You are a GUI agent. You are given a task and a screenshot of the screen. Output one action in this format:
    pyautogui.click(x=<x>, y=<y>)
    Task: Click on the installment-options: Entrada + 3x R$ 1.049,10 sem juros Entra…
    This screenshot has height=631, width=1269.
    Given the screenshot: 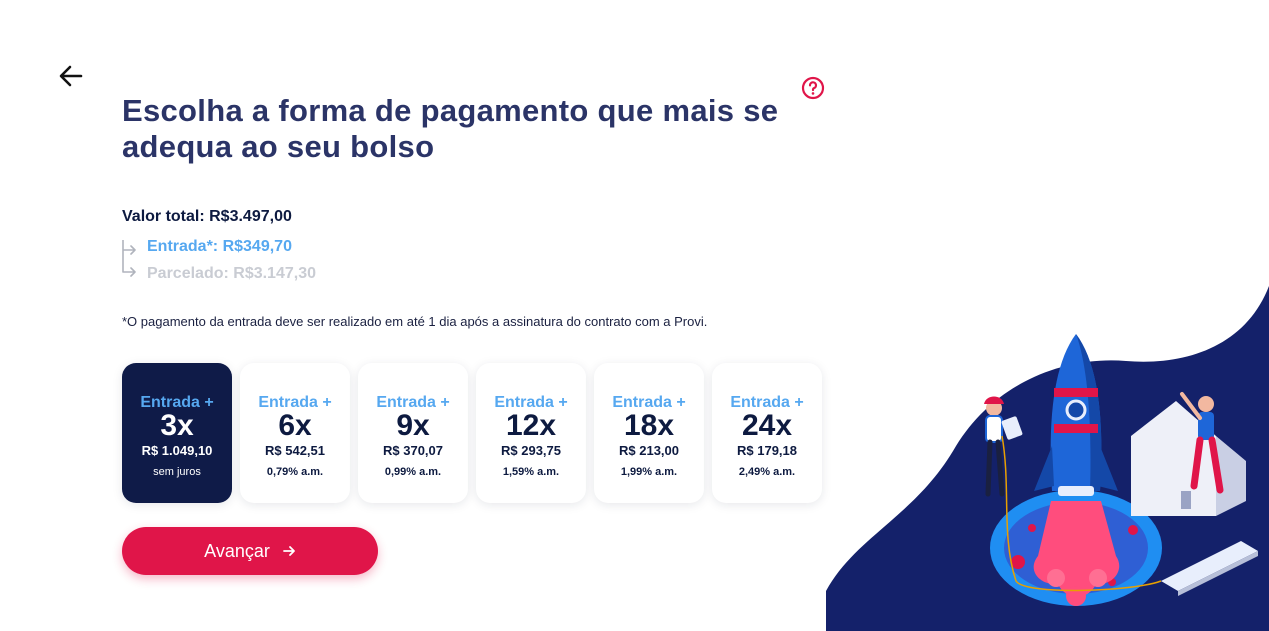 What is the action you would take?
    pyautogui.click(x=472, y=433)
    